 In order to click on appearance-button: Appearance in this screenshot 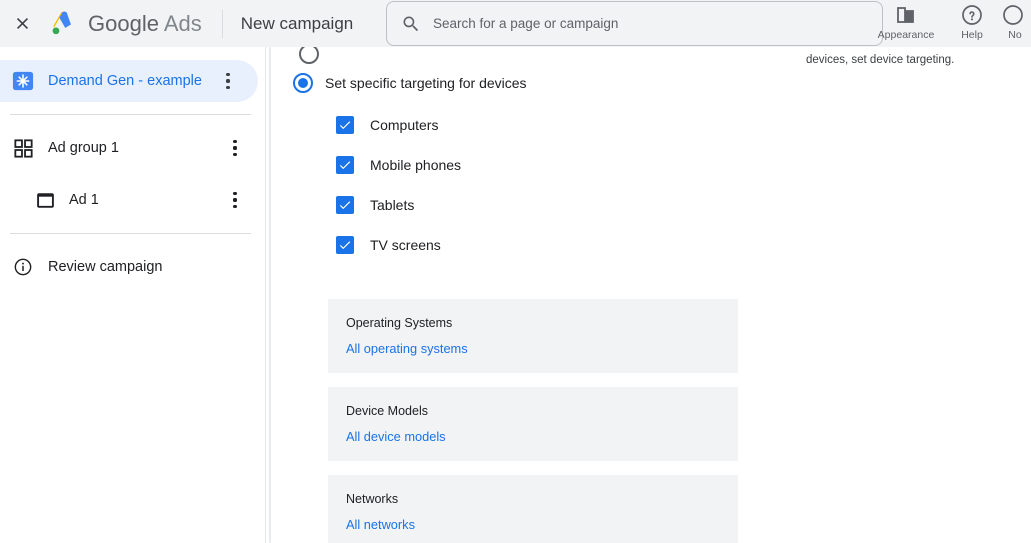, I will do `click(906, 20)`.